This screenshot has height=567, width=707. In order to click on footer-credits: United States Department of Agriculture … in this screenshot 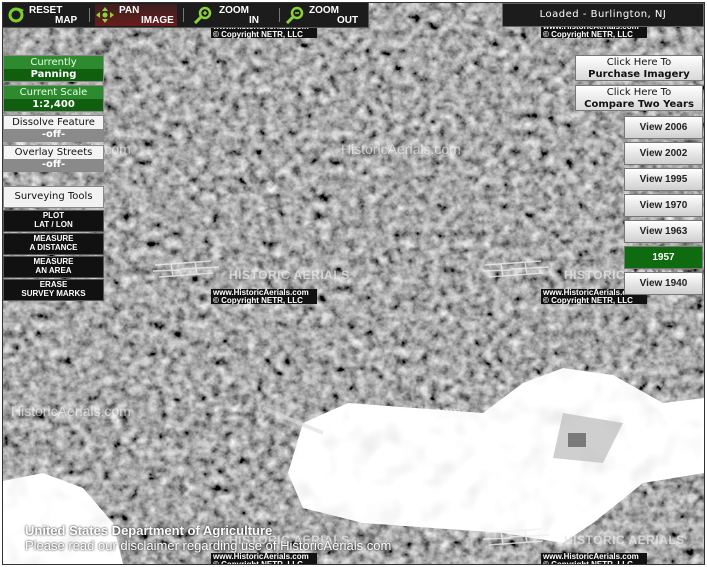, I will do `click(208, 538)`.